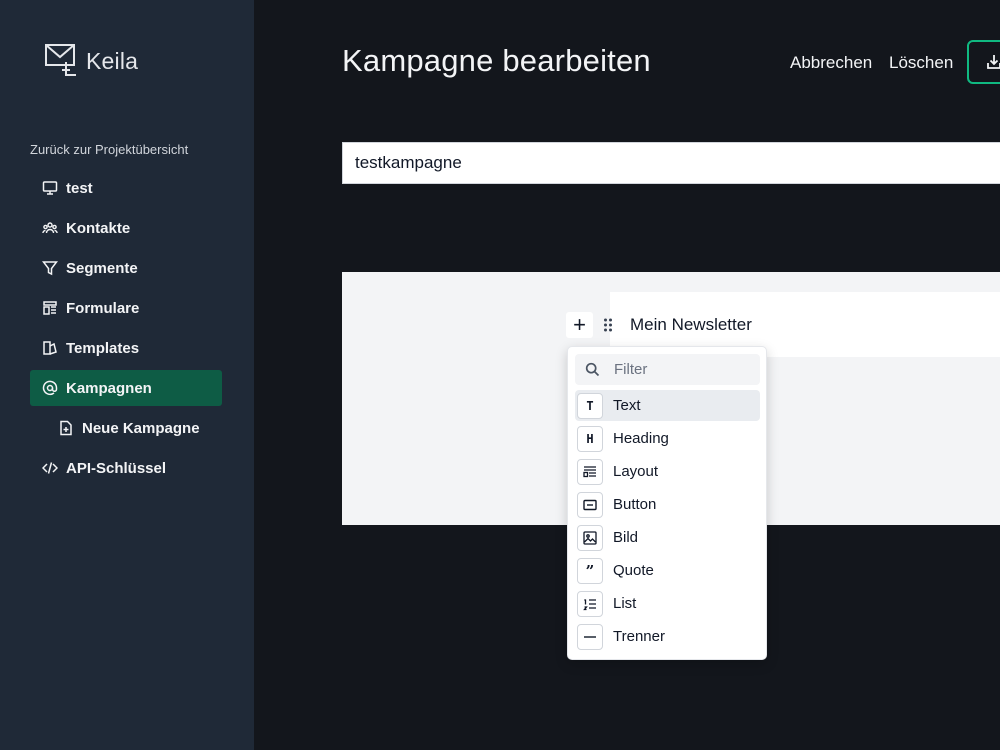 This screenshot has height=750, width=1000. Describe the element at coordinates (590, 471) in the screenshot. I see `layout-icon` at that location.